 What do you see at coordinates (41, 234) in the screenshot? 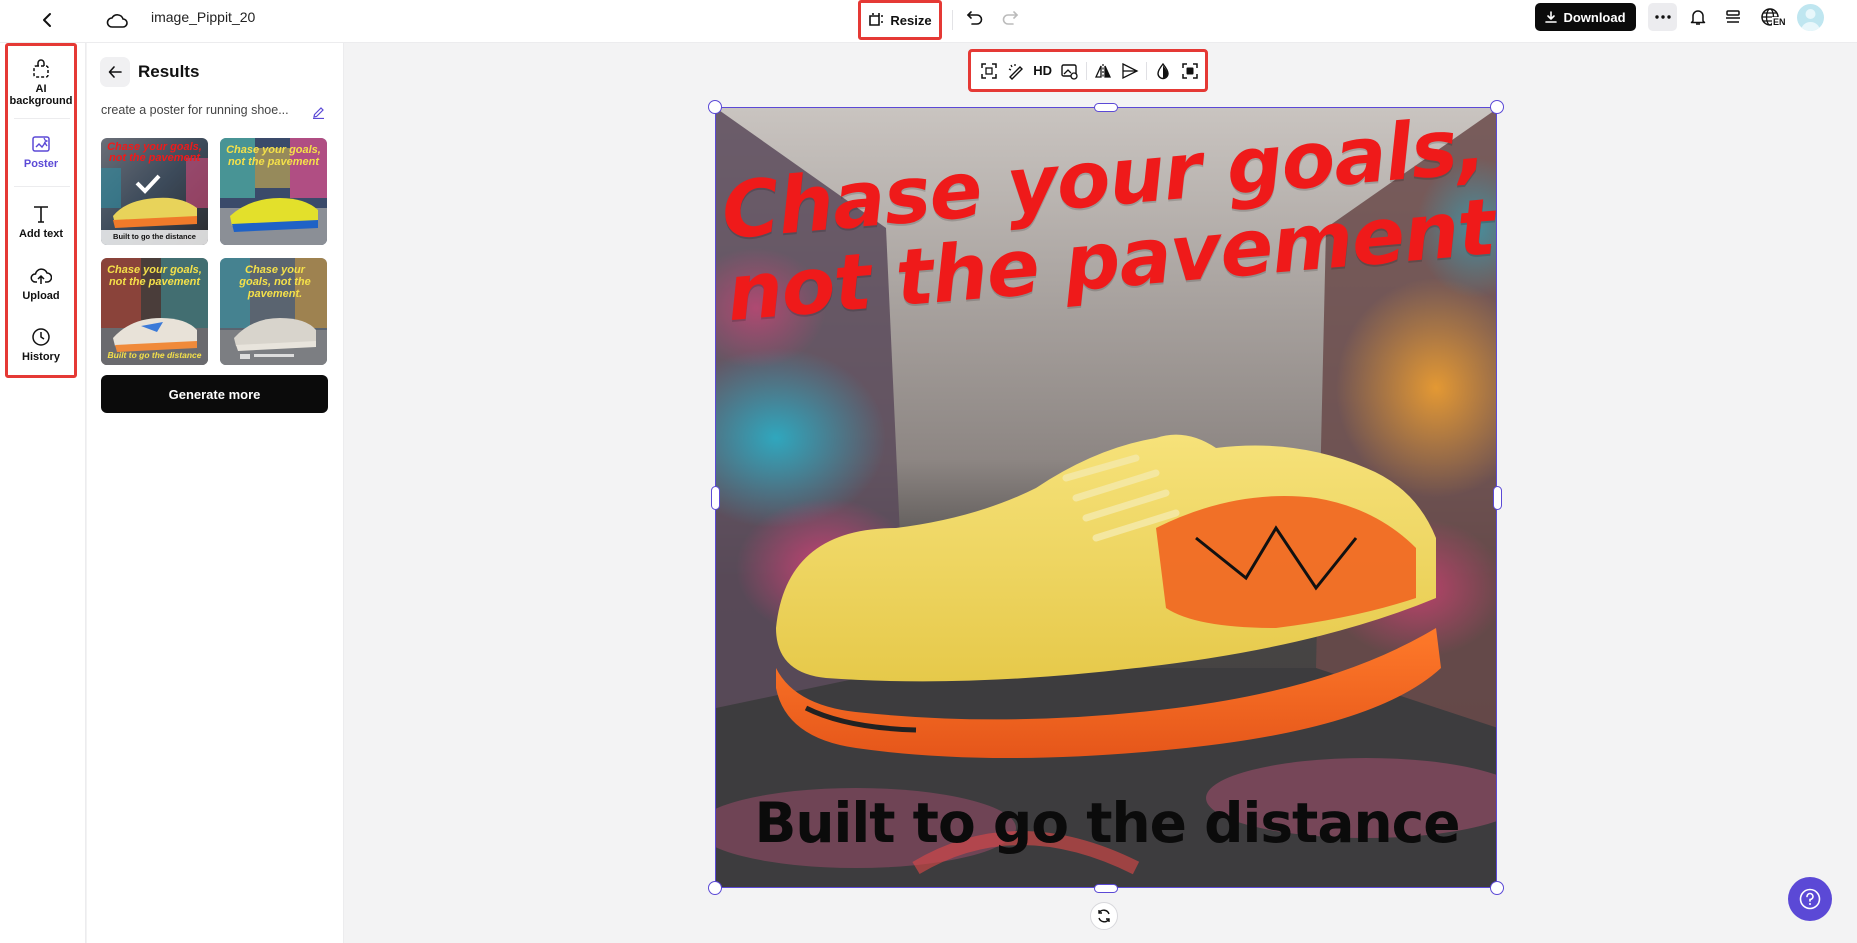
I see `nav-label-add-text: Add text` at bounding box center [41, 234].